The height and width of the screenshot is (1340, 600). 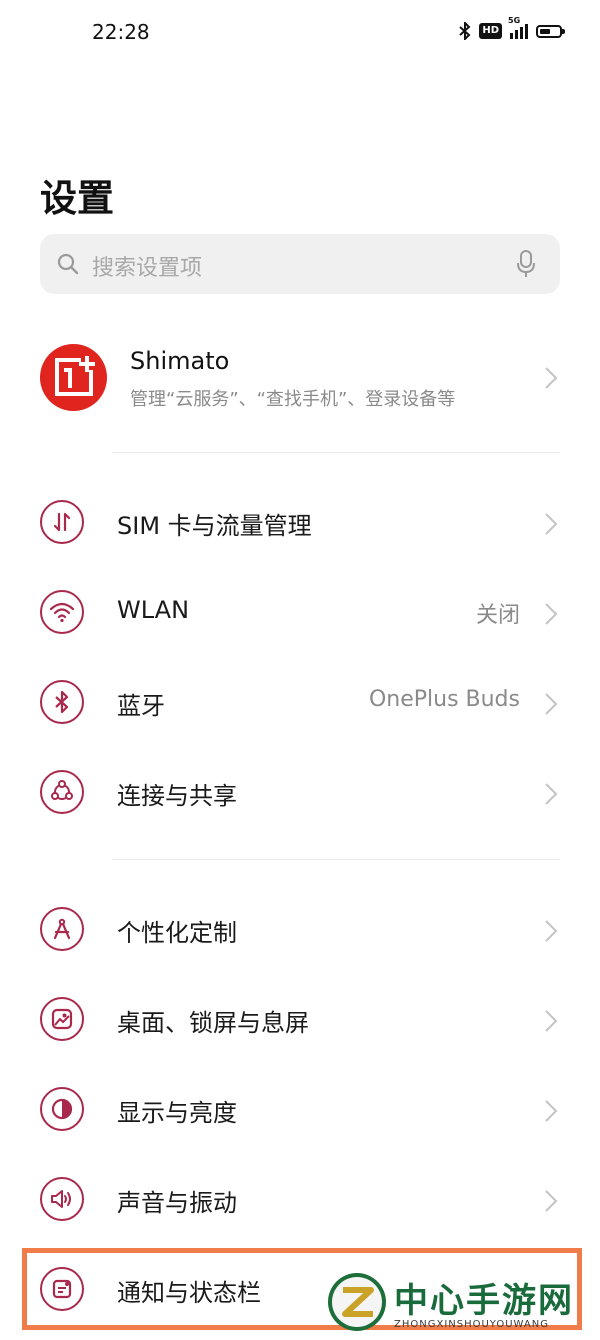 I want to click on settings-item-connection-sharing: 连接与共享, so click(x=300, y=792).